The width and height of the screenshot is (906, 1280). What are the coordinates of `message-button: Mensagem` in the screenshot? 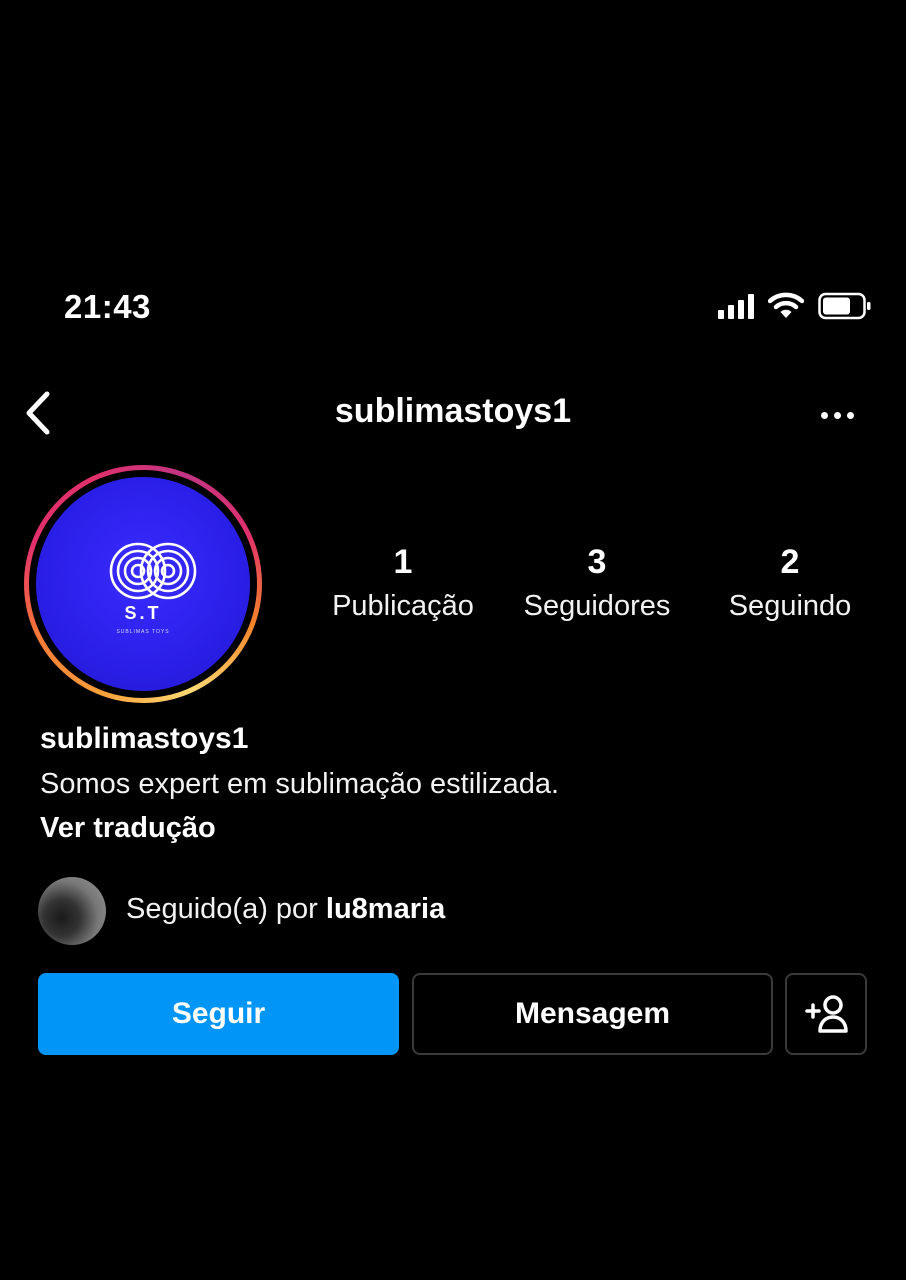 It's located at (592, 1014).